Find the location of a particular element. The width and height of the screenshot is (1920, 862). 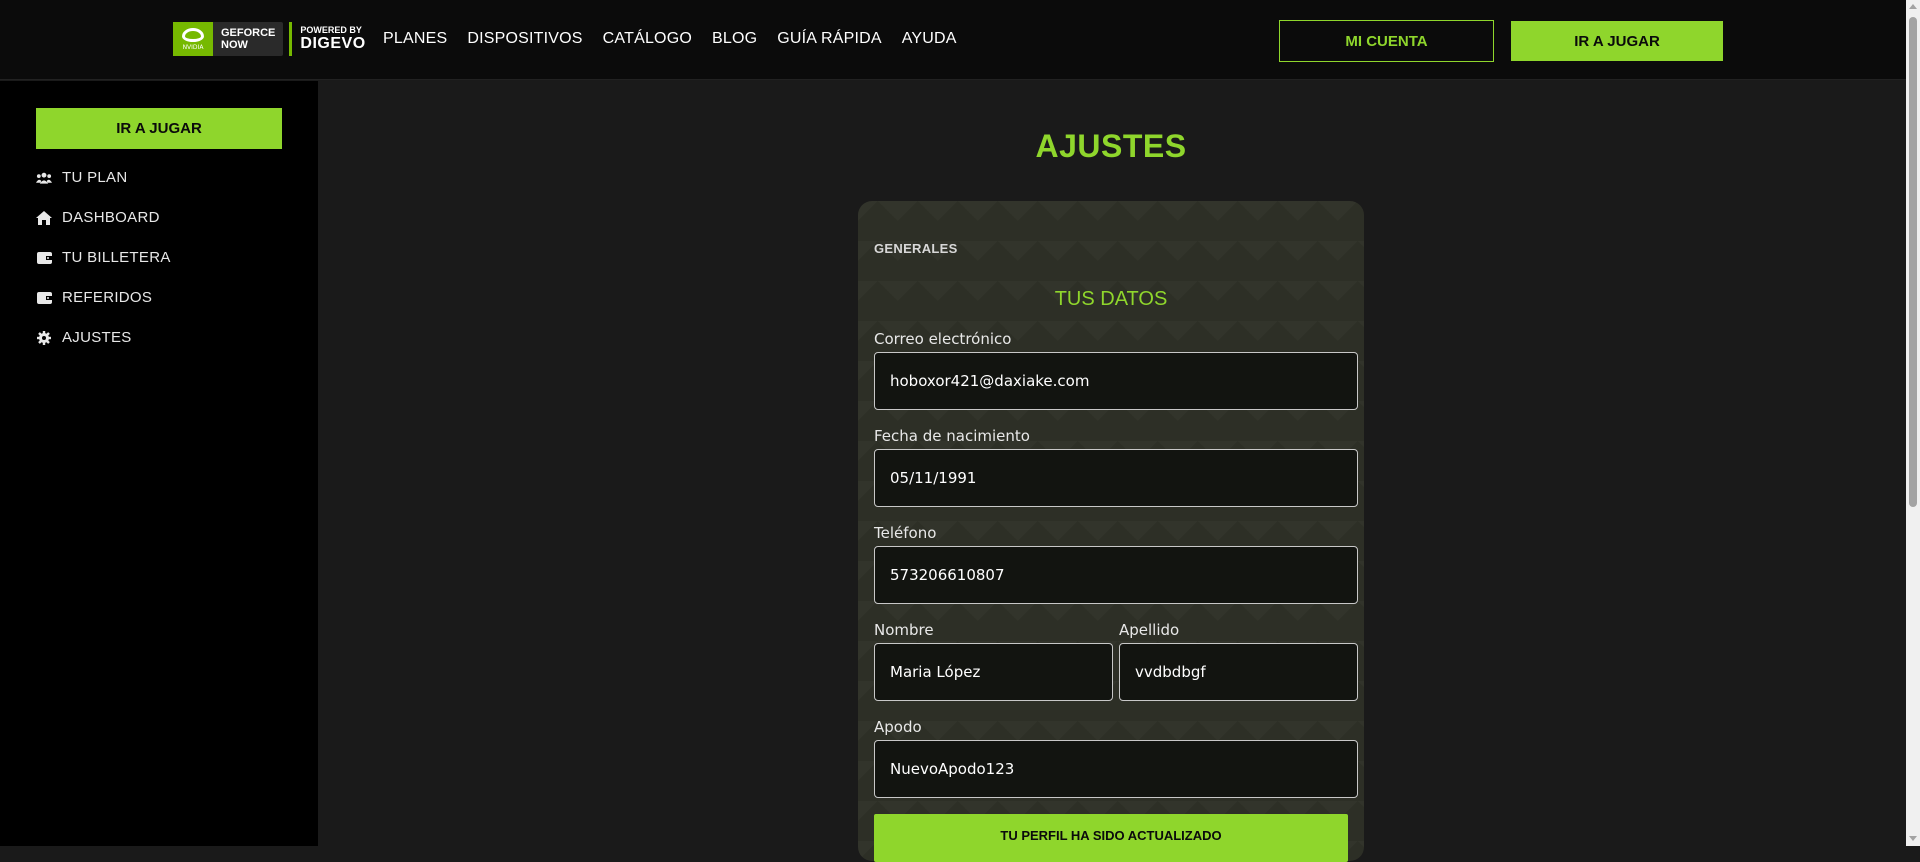

last-name-label: Apellido is located at coordinates (1149, 630).